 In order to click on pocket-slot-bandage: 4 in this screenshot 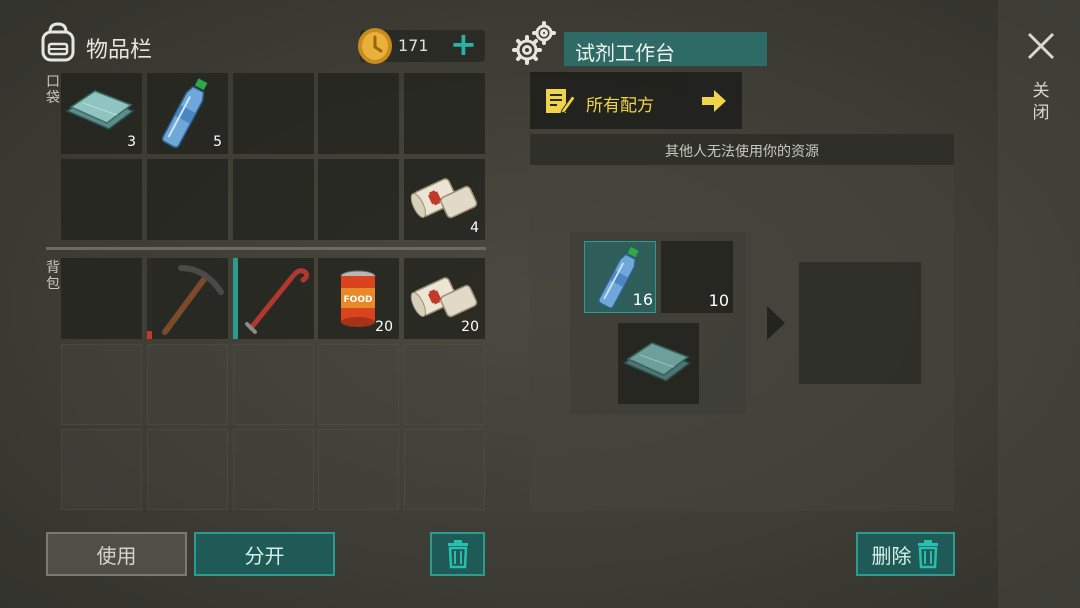, I will do `click(444, 199)`.